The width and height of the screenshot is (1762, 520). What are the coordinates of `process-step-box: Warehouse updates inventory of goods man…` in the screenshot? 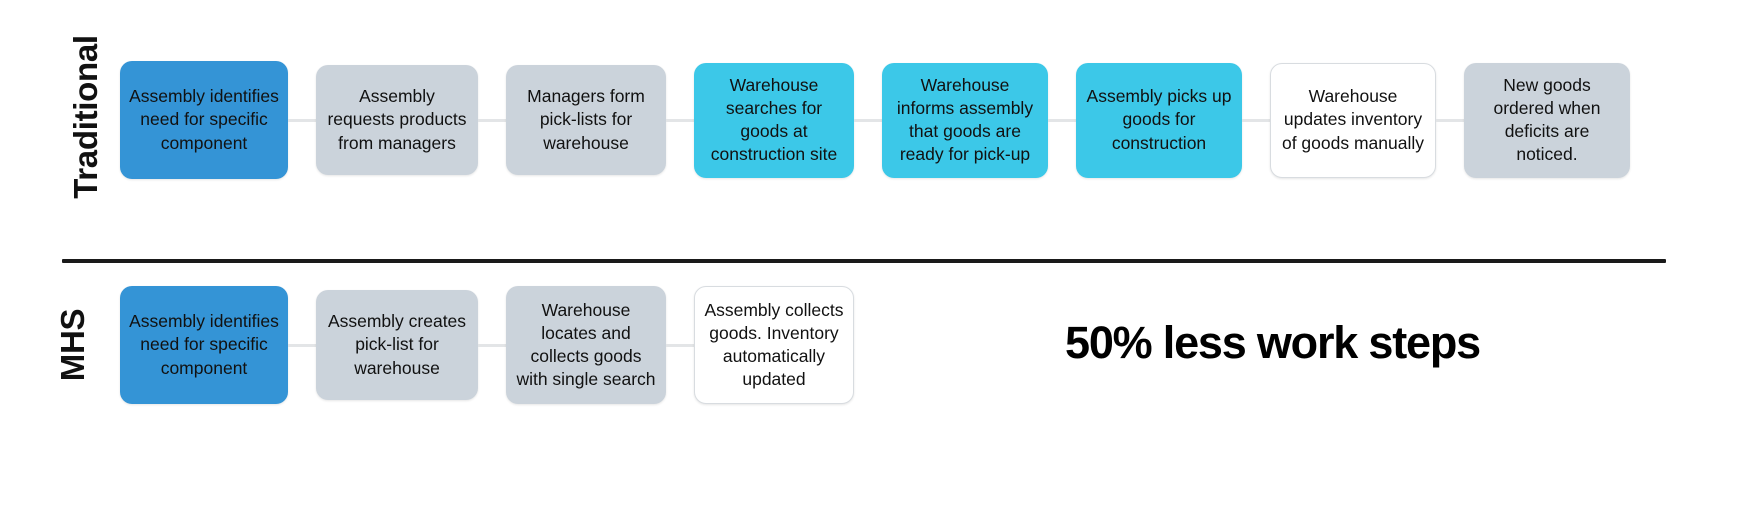 It's located at (1353, 120).